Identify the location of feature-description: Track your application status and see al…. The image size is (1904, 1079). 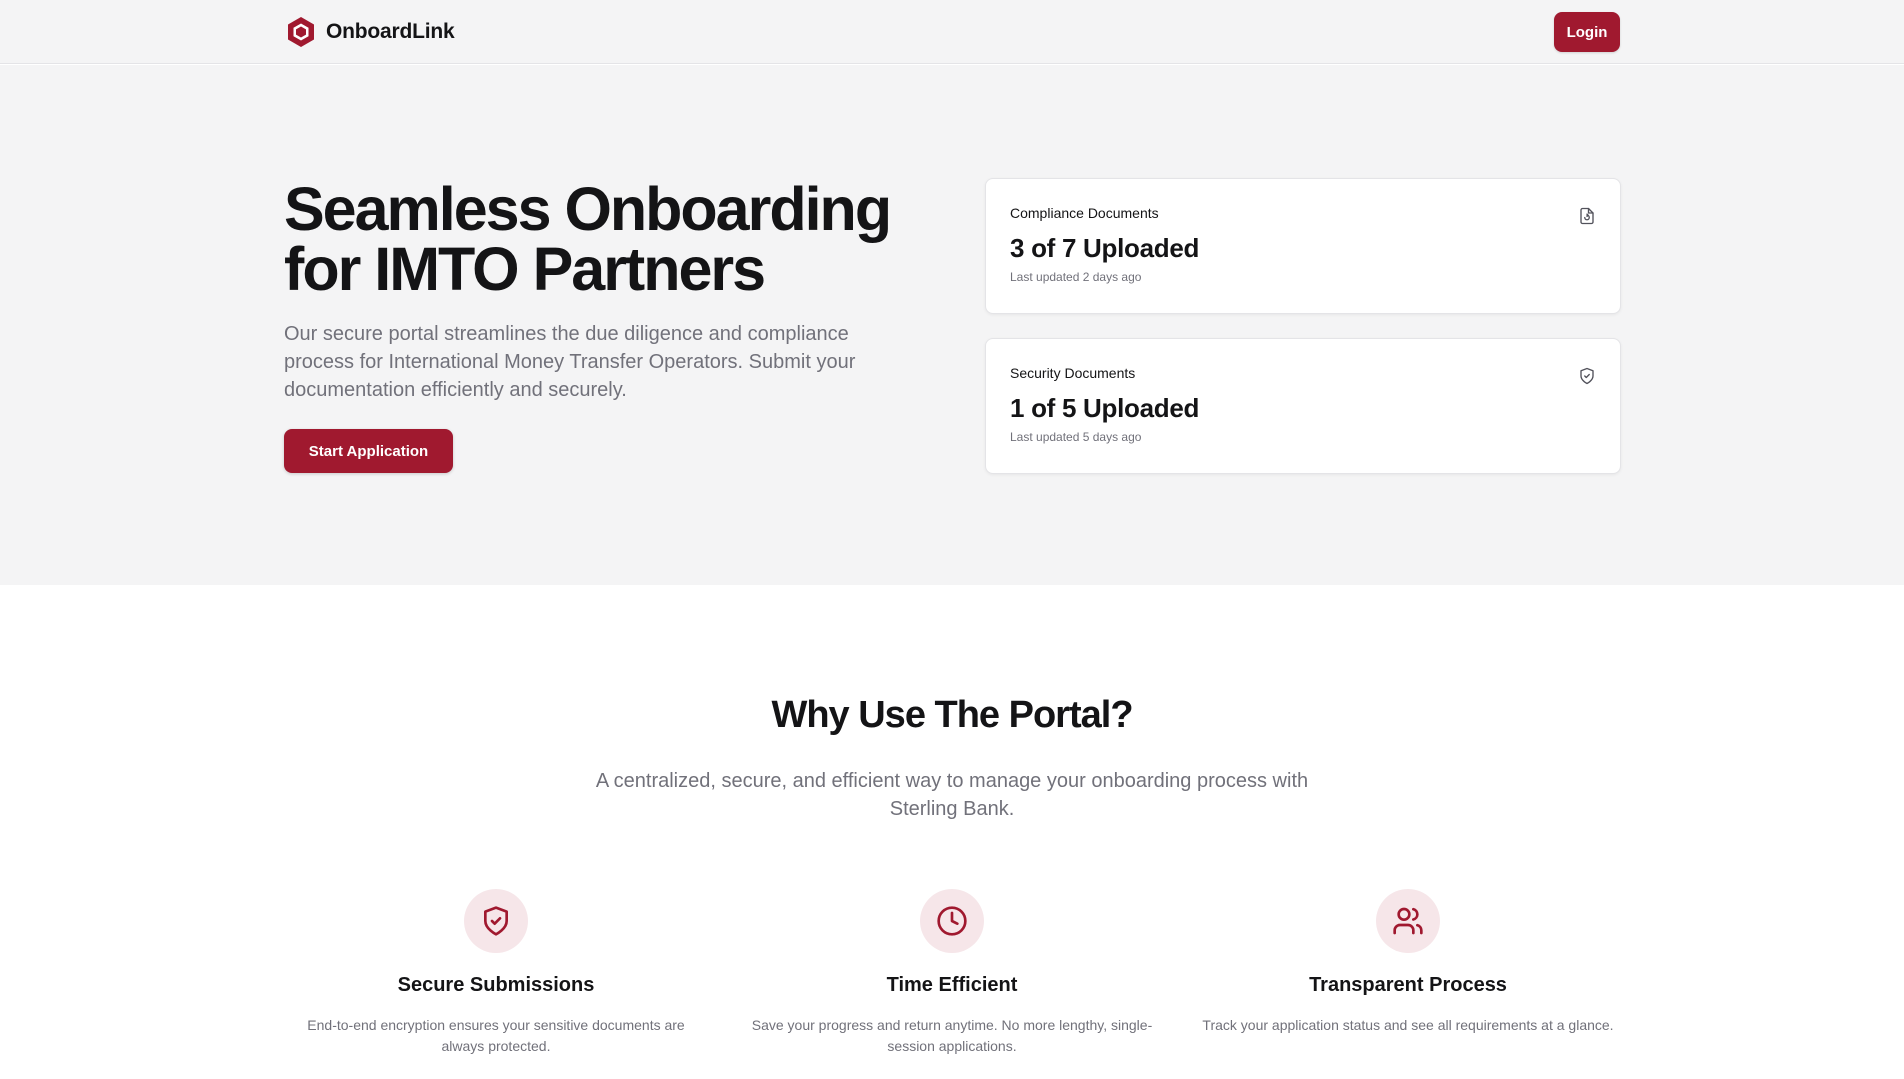
(1408, 1025).